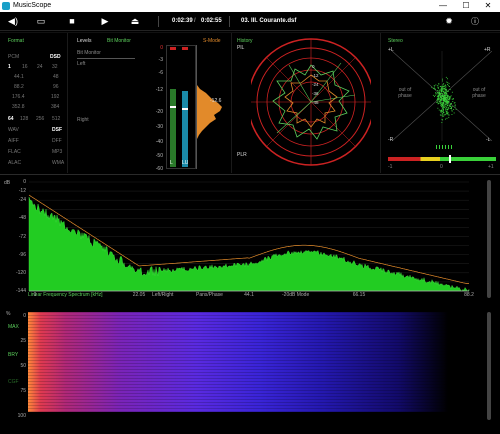 This screenshot has height=434, width=500. Describe the element at coordinates (57, 152) in the screenshot. I see `format-type: MP3` at that location.